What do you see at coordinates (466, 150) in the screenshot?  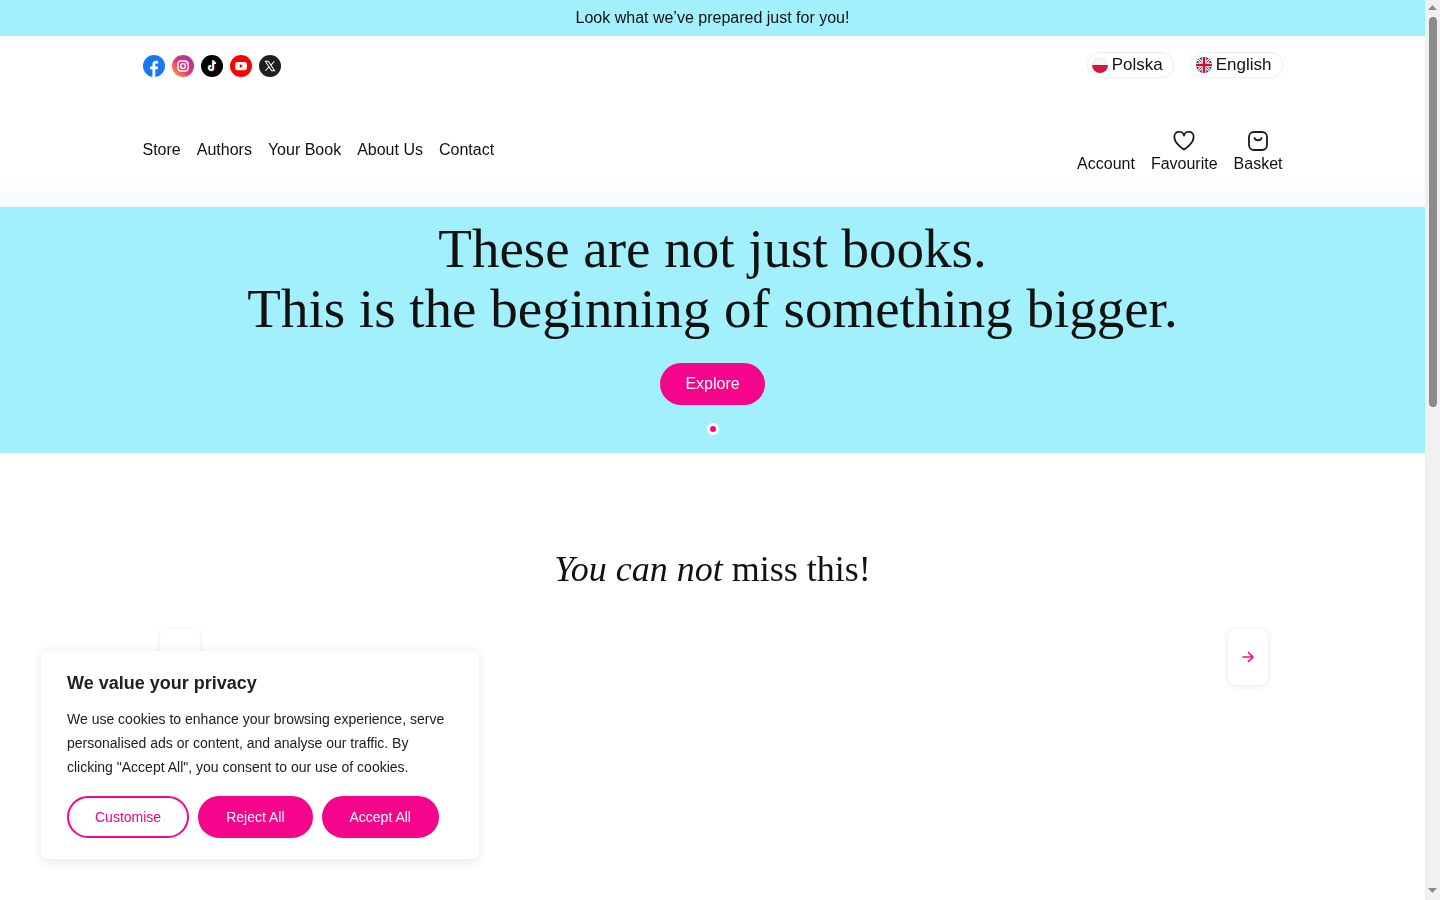 I see `nav-link: Contact` at bounding box center [466, 150].